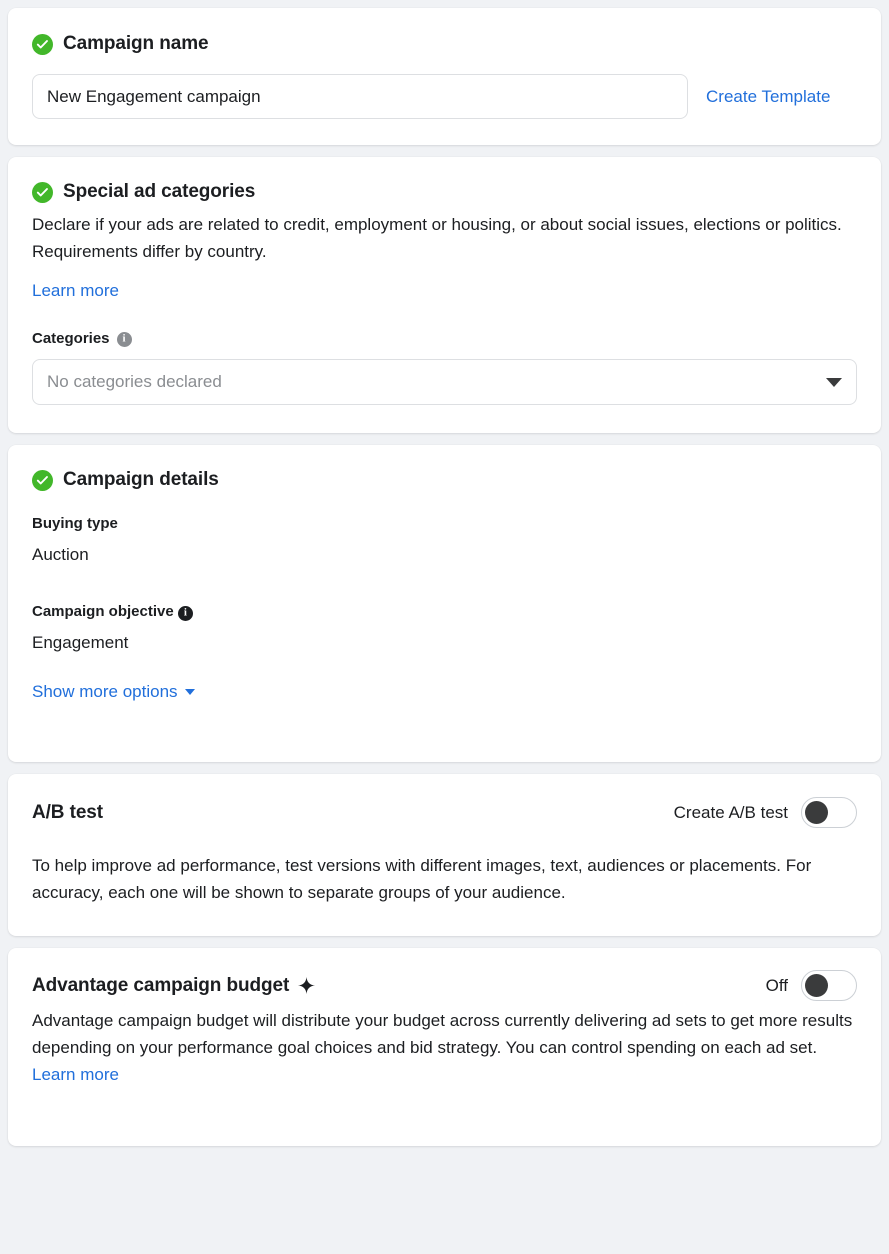 This screenshot has height=1254, width=889. I want to click on ab-test-toggle-label: Create A/B test, so click(730, 812).